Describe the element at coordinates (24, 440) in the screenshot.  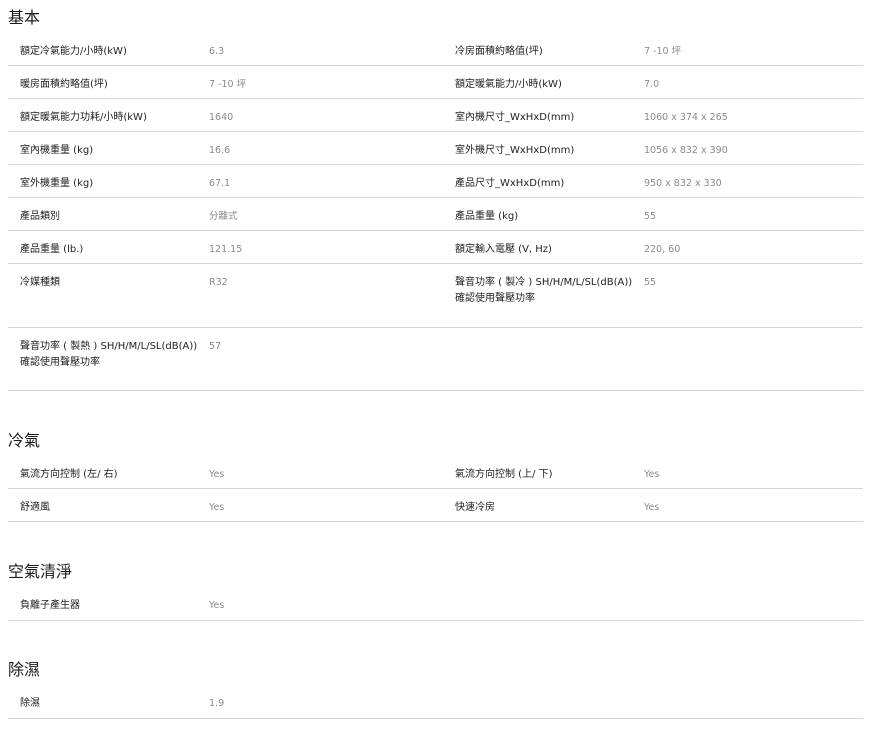
I see `section-title-cooling: 冷氣` at that location.